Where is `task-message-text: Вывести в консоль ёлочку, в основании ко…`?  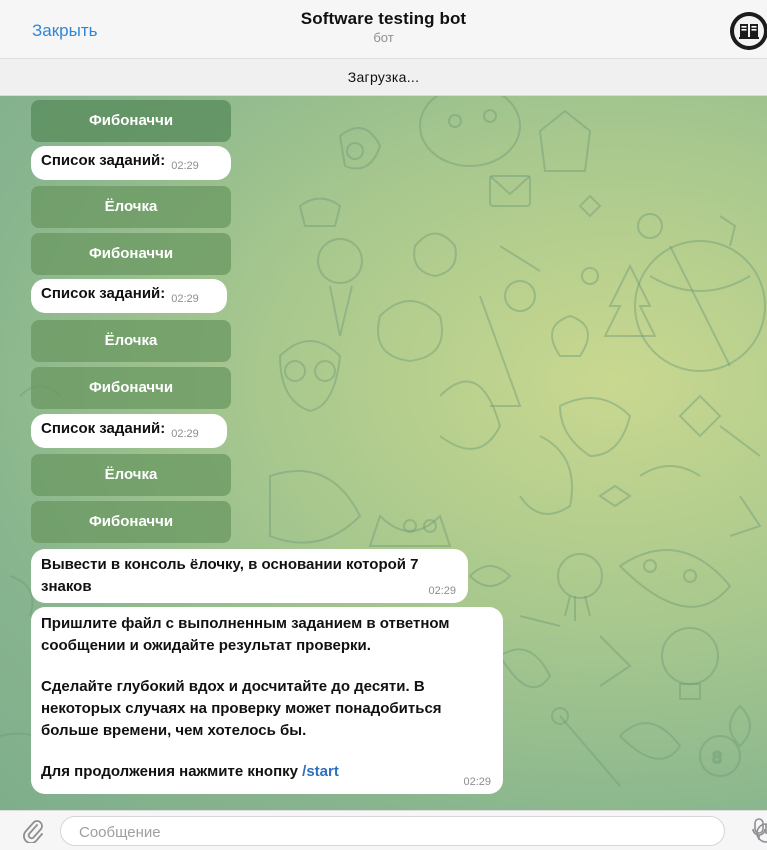 task-message-text: Вывести в консоль ёлочку, в основании ко… is located at coordinates (230, 575).